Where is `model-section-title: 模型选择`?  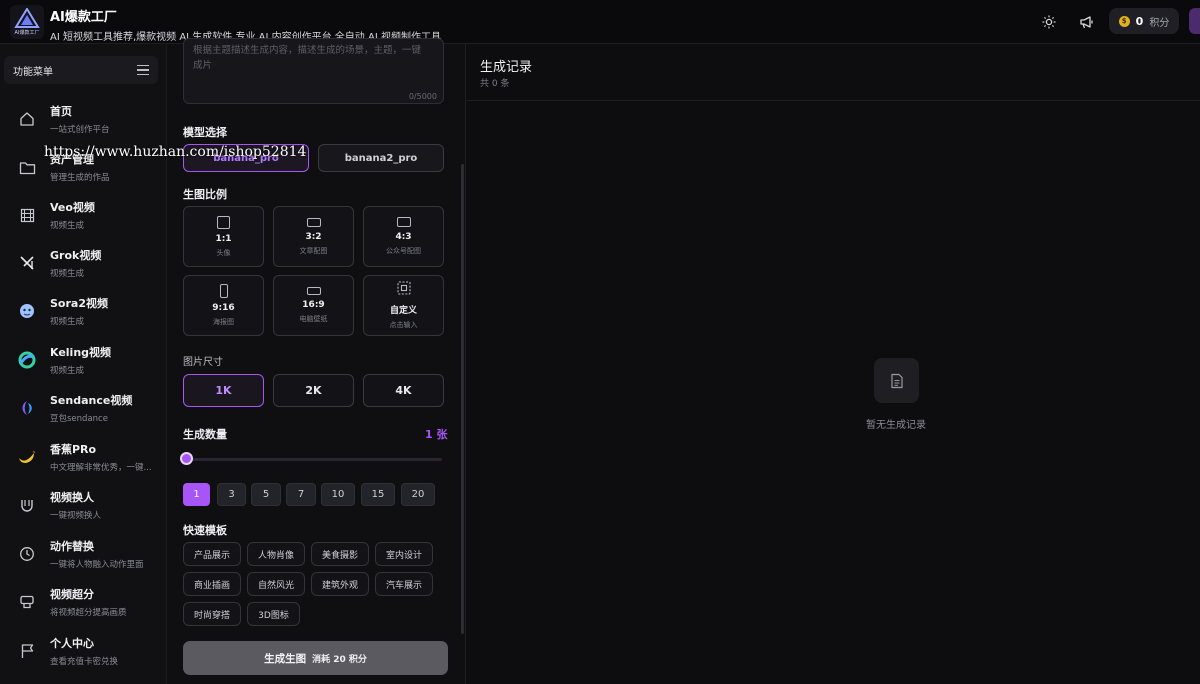 model-section-title: 模型选择 is located at coordinates (205, 132).